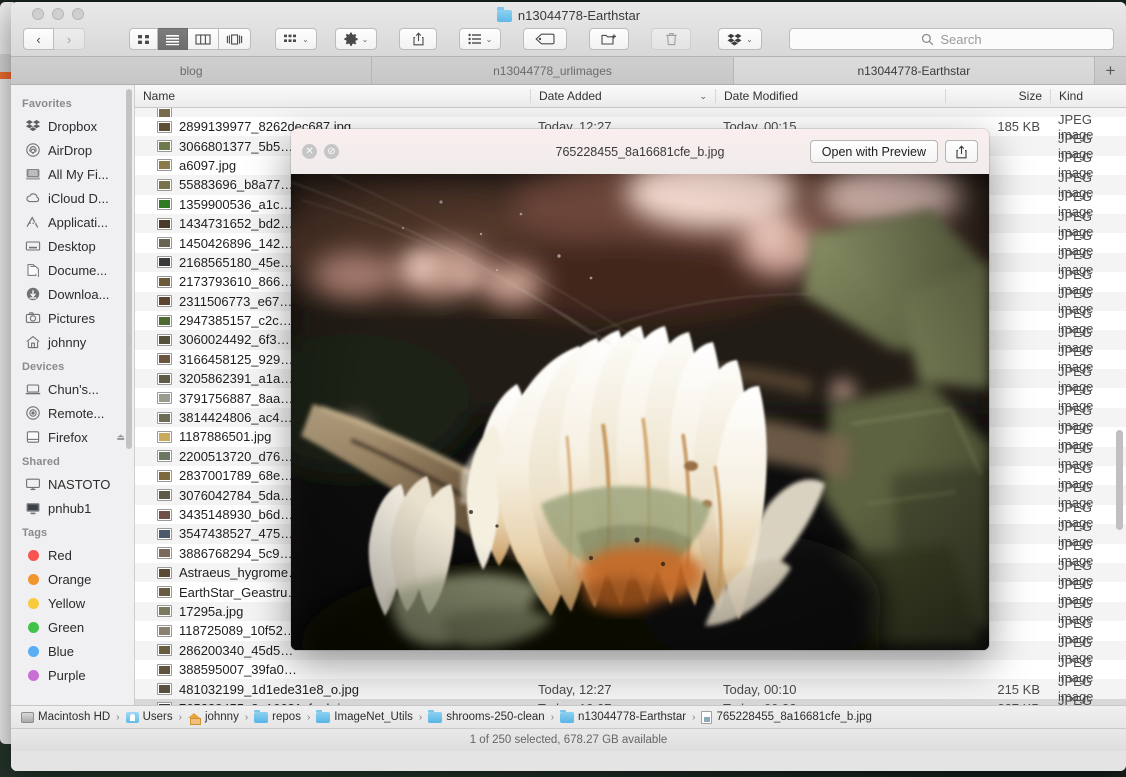 This screenshot has height=777, width=1126. What do you see at coordinates (72, 675) in the screenshot?
I see `sidebar-item-purple: Purple` at bounding box center [72, 675].